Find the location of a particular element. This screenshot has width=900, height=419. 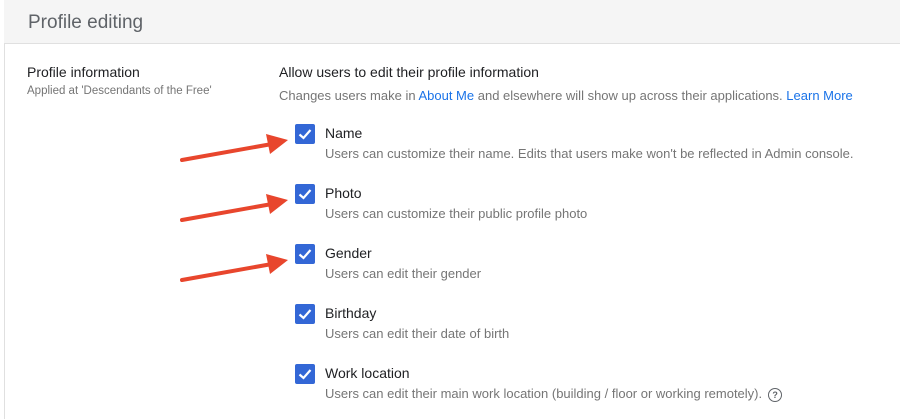

option-label: Birthday is located at coordinates (351, 313).